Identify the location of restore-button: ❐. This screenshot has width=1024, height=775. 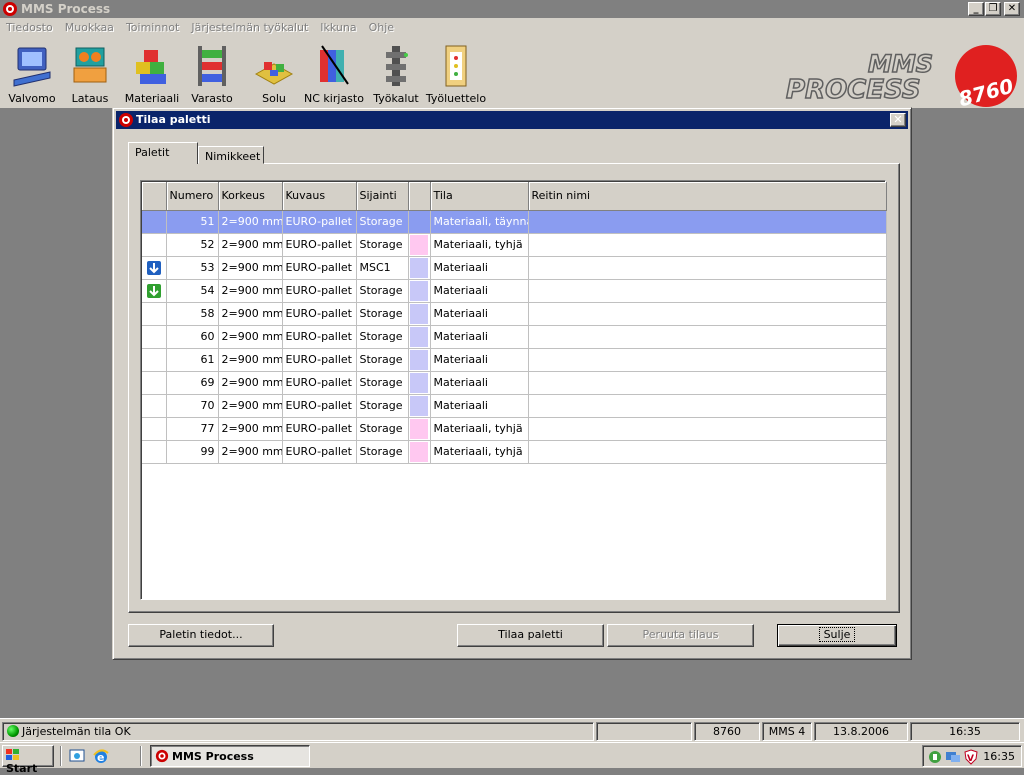
(993, 9).